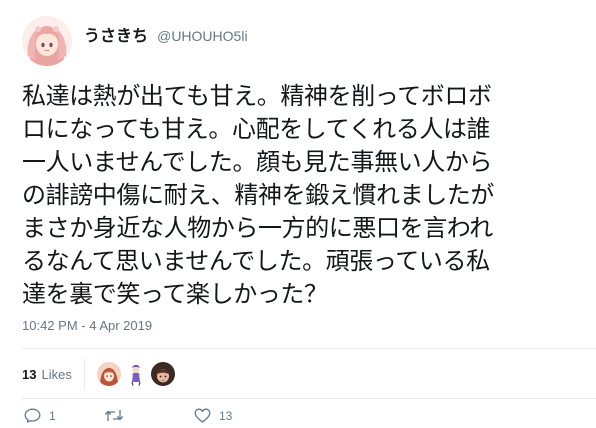 The height and width of the screenshot is (428, 596). What do you see at coordinates (52, 415) in the screenshot?
I see `reply-count: 1` at bounding box center [52, 415].